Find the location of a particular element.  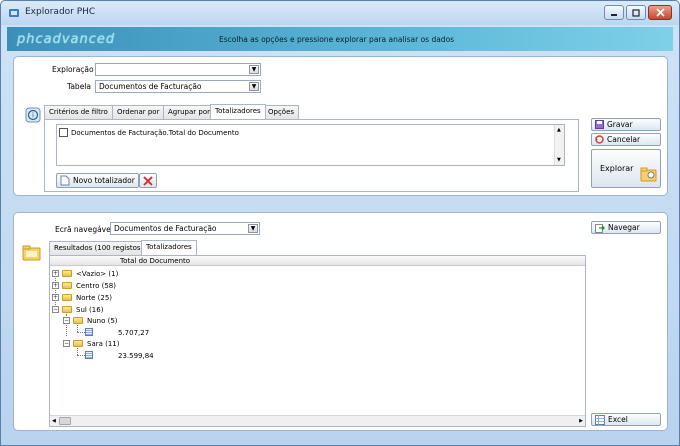

excel-button: Excel is located at coordinates (626, 419).